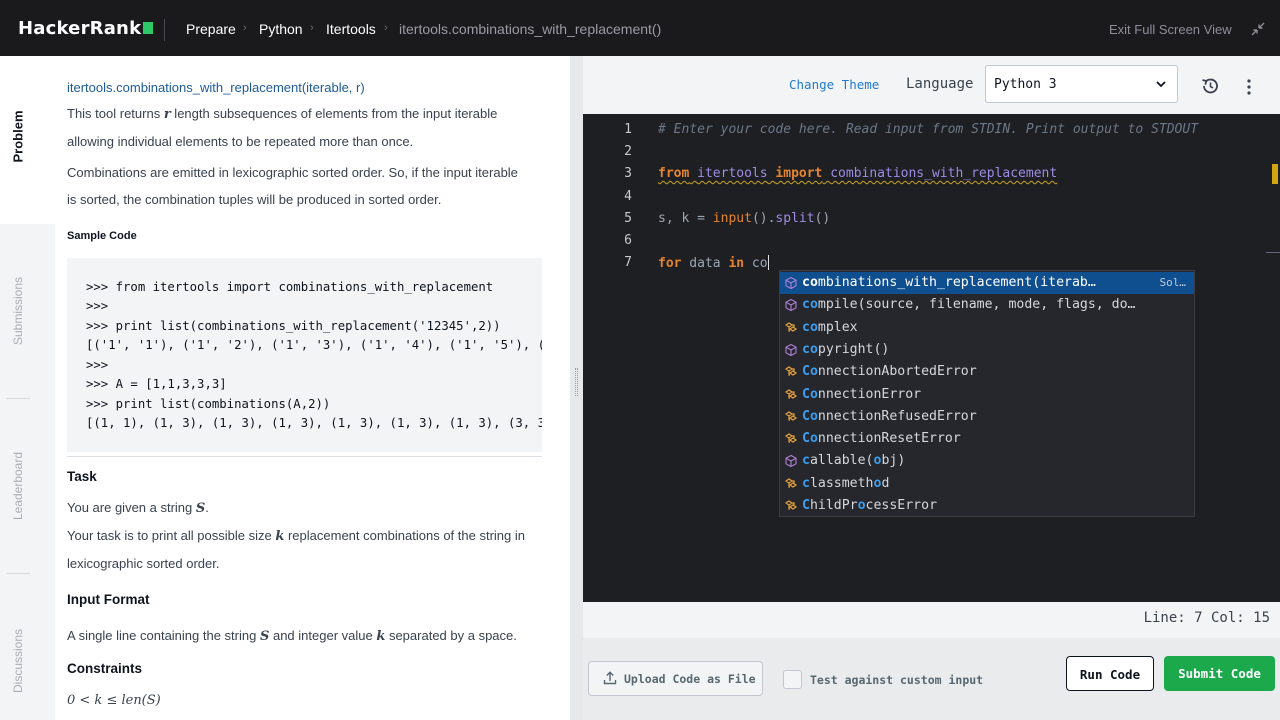 This screenshot has height=720, width=1280. I want to click on upload-code-button: Upload Code as File, so click(675, 678).